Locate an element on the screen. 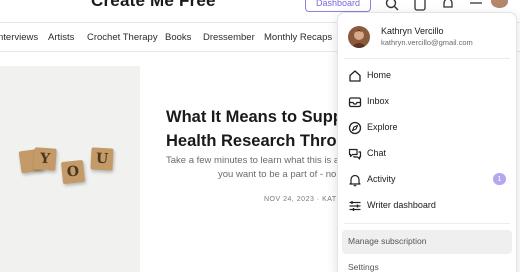  header-avatar is located at coordinates (499, 4).